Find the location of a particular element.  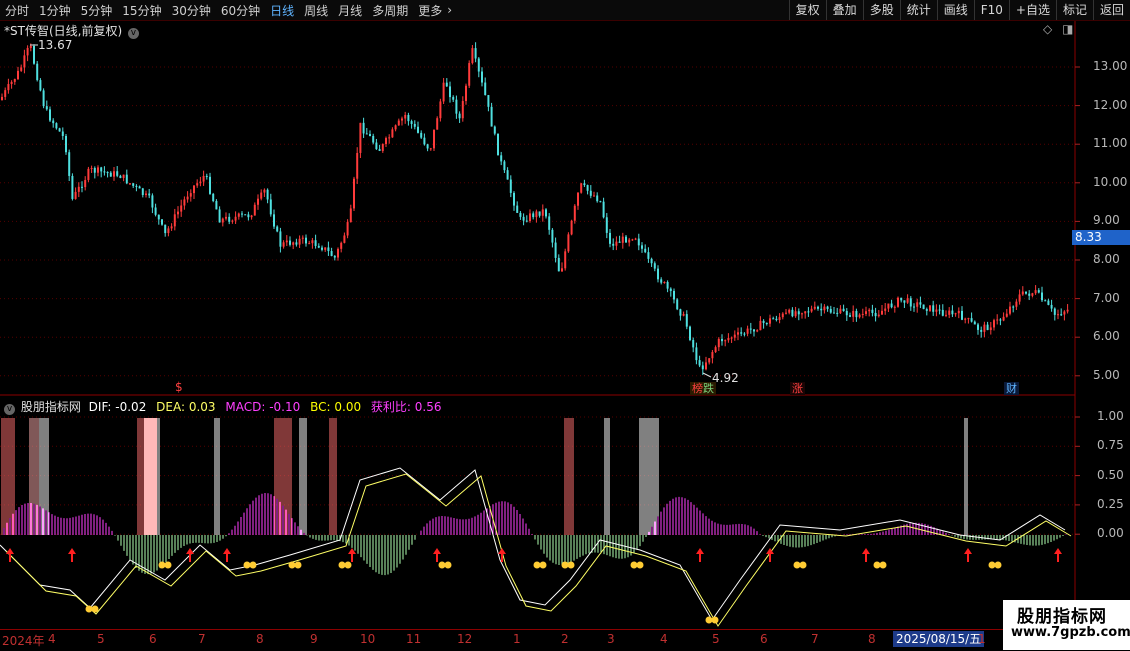

indicator-tick: 0.50 is located at coordinates (1110, 474).